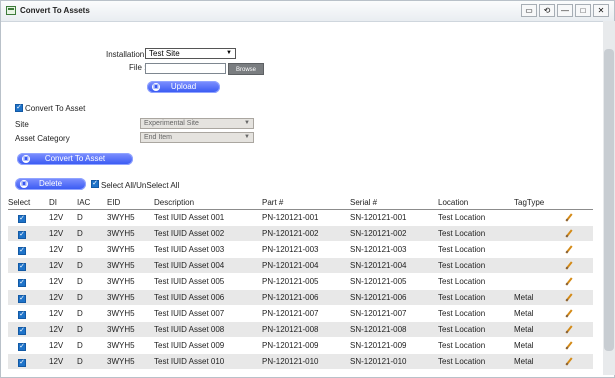 This screenshot has width=615, height=378. I want to click on installation-select: Test Site, so click(190, 53).